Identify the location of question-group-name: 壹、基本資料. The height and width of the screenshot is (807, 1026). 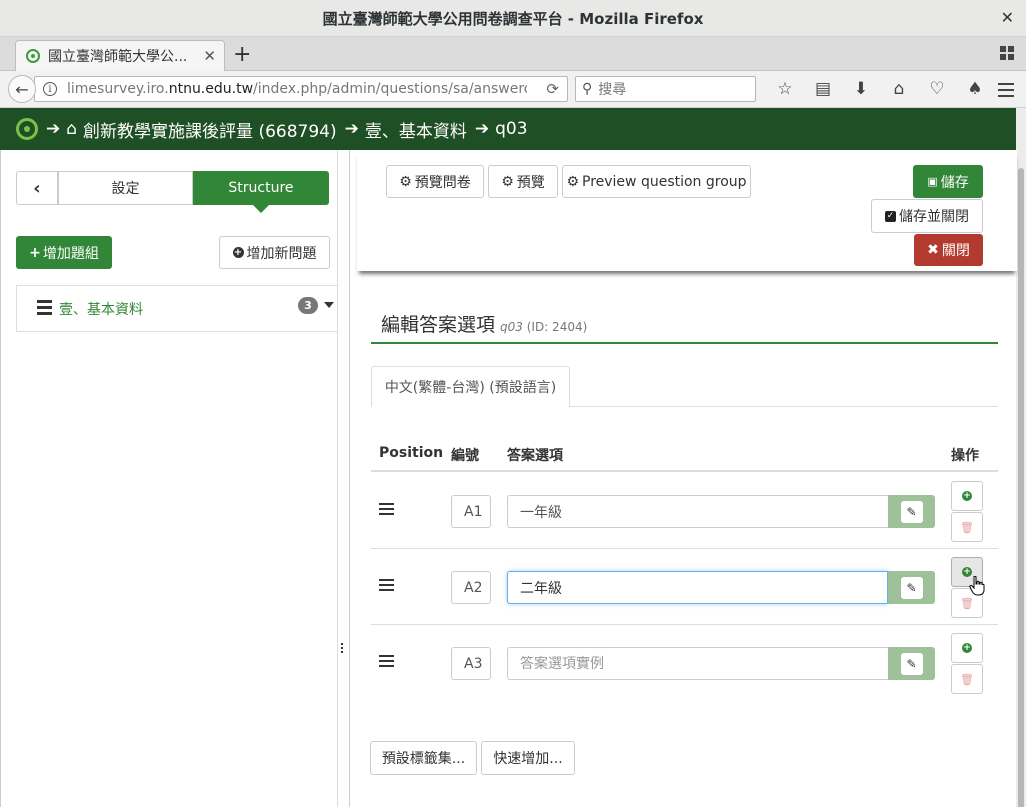
(101, 309).